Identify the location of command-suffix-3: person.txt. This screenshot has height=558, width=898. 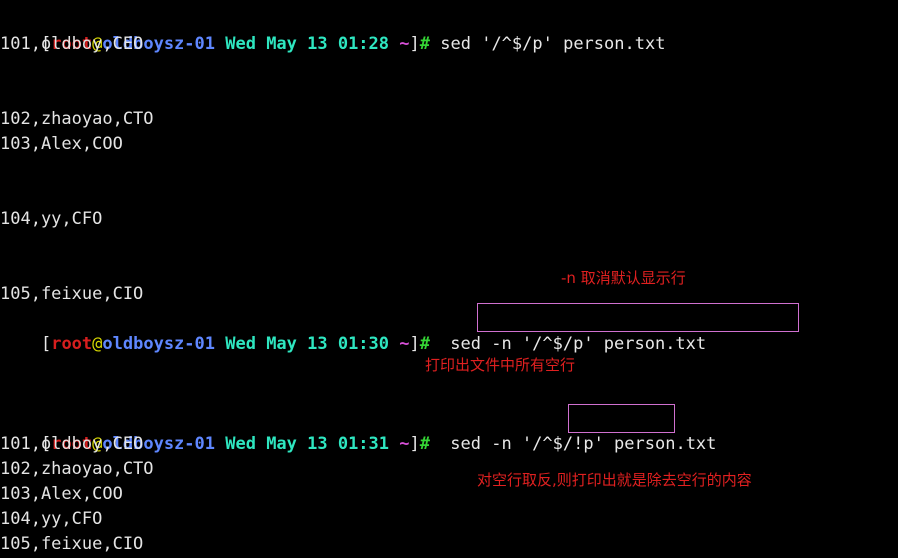
(660, 444).